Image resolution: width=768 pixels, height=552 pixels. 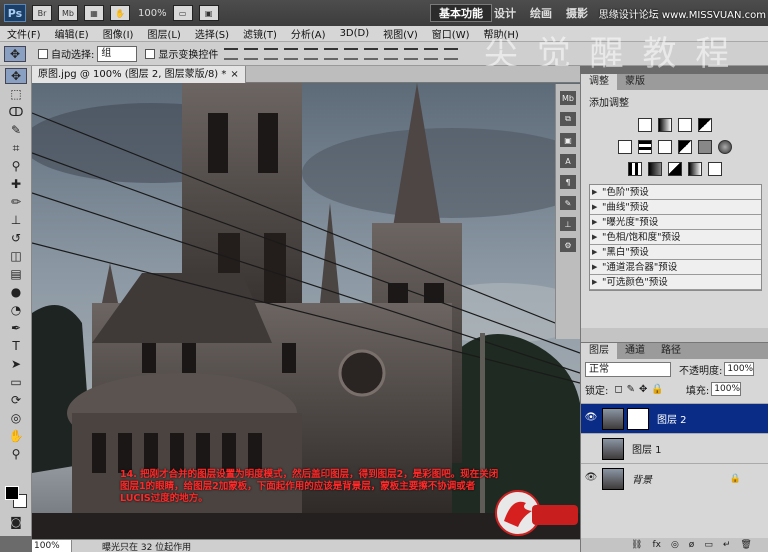 I want to click on link-layers-icon: ⛓, so click(x=636, y=545).